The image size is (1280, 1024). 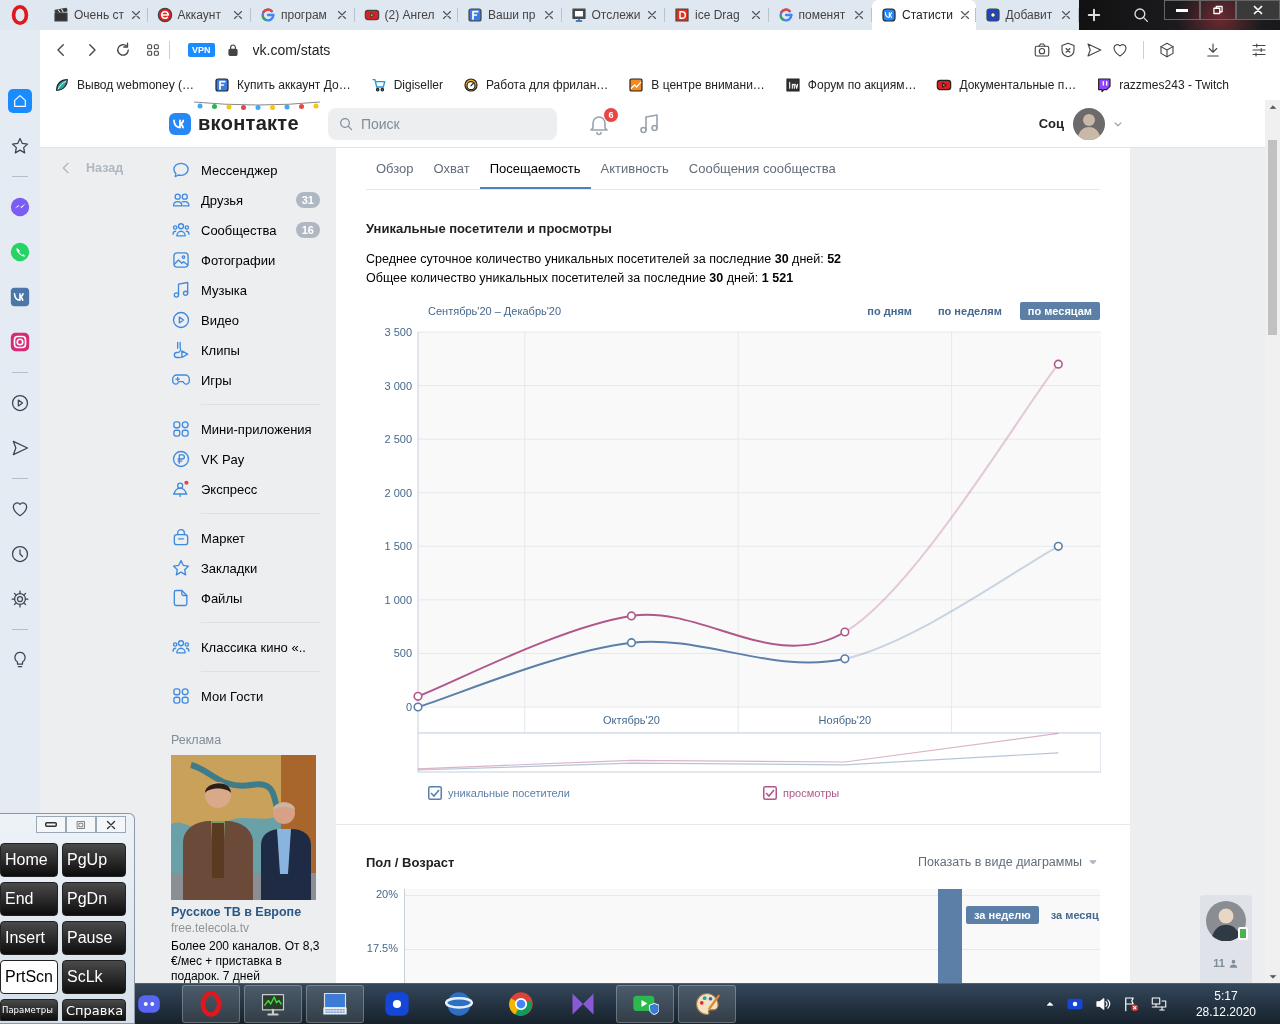 I want to click on menu-item: Видео, so click(x=242, y=320).